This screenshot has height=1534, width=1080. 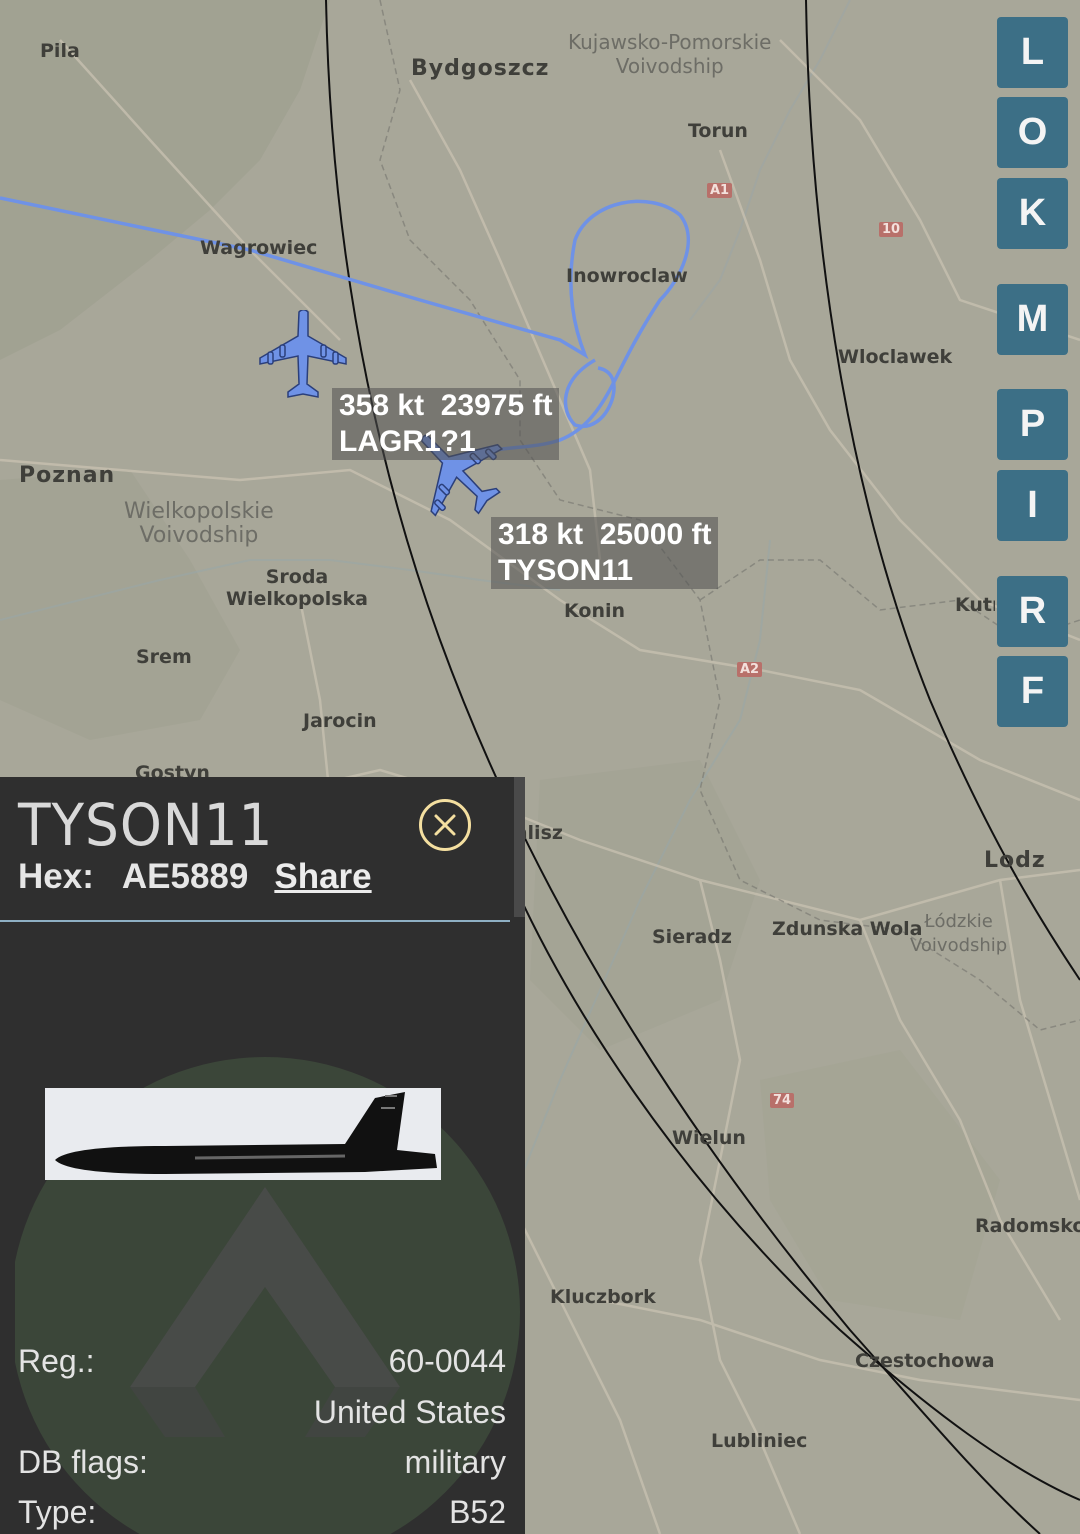 I want to click on place-inowroclaw: Inowroclaw, so click(x=627, y=276).